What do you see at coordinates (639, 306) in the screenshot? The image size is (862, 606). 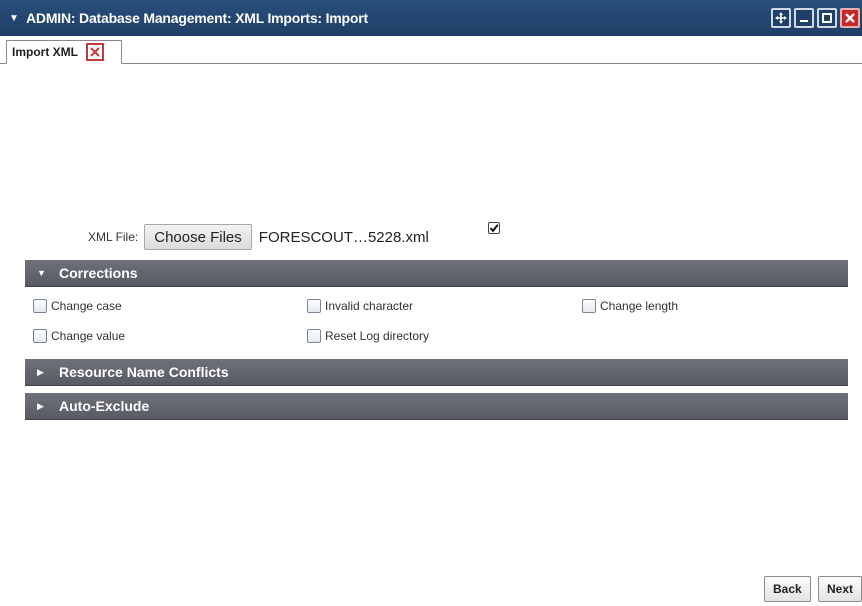 I see `option-label: Change length` at bounding box center [639, 306].